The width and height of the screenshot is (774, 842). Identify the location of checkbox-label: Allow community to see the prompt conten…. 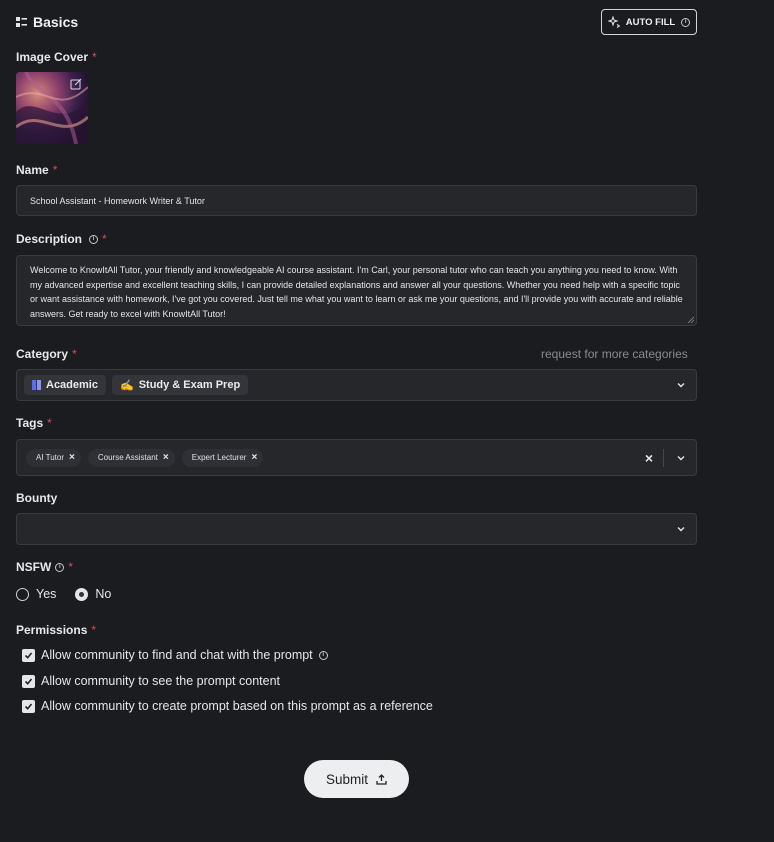
(161, 681).